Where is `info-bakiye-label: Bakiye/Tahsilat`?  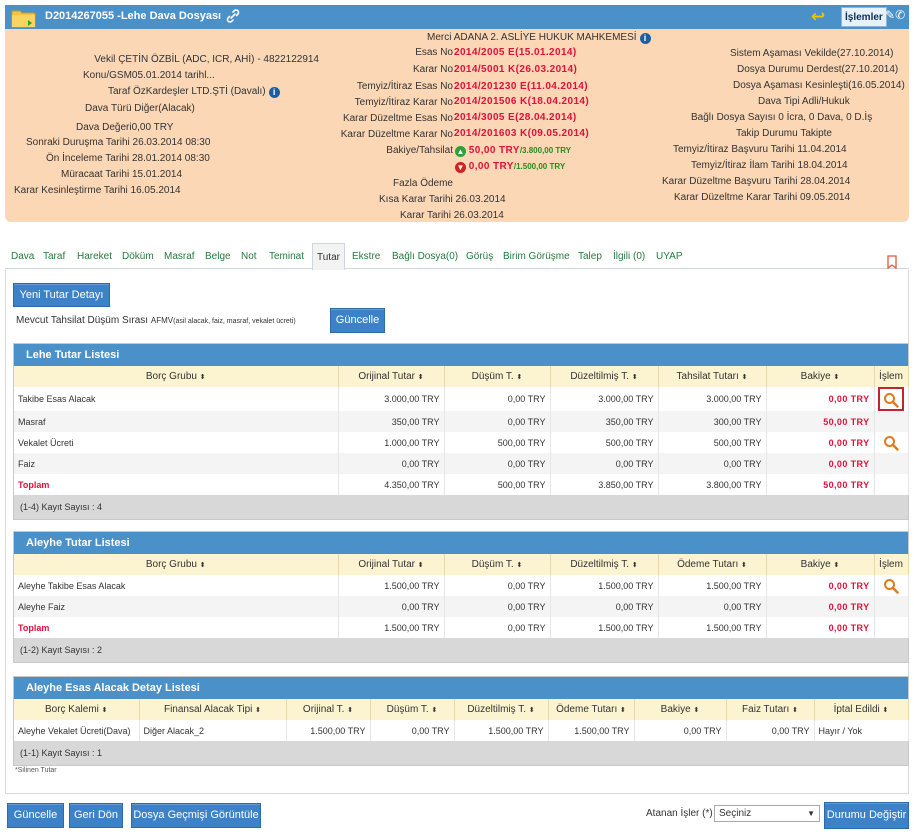 info-bakiye-label: Bakiye/Tahsilat is located at coordinates (419, 150).